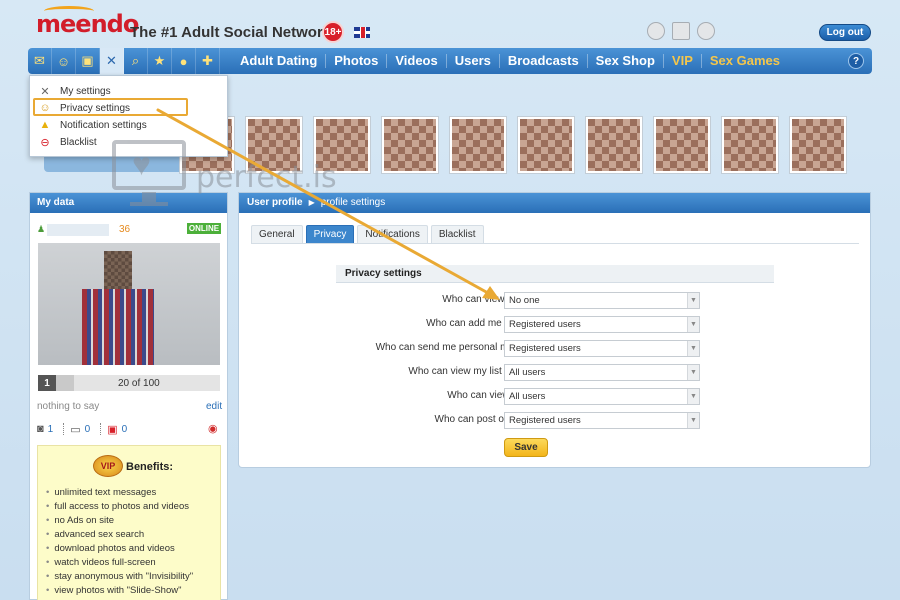 This screenshot has width=900, height=600. What do you see at coordinates (392, 234) in the screenshot?
I see `tab-notifications: Notifications` at bounding box center [392, 234].